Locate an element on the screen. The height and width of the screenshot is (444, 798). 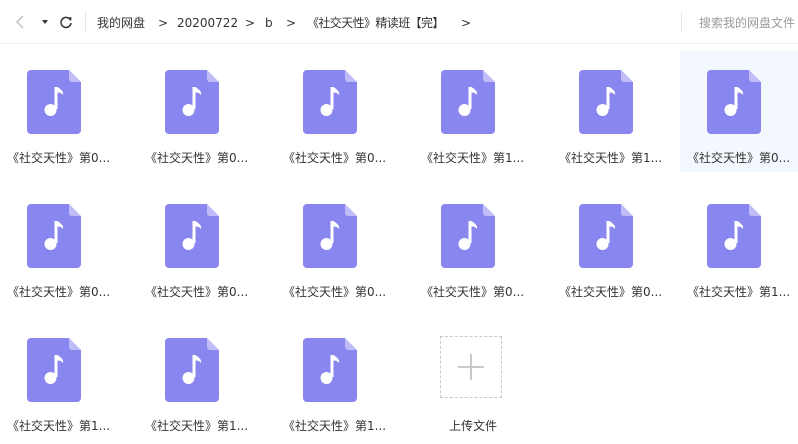
upload-dropzone is located at coordinates (471, 367).